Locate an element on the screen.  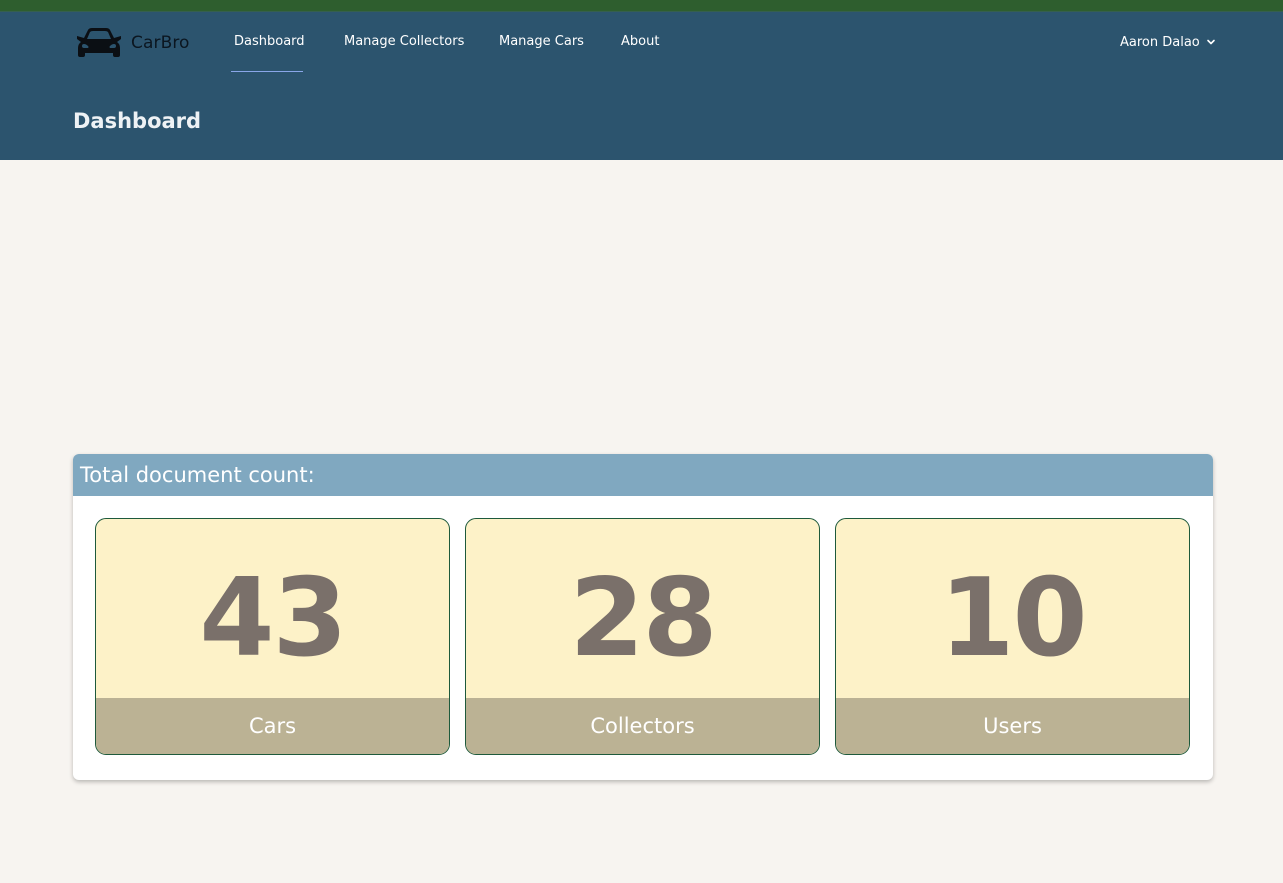
brand-name: CarBro is located at coordinates (160, 43).